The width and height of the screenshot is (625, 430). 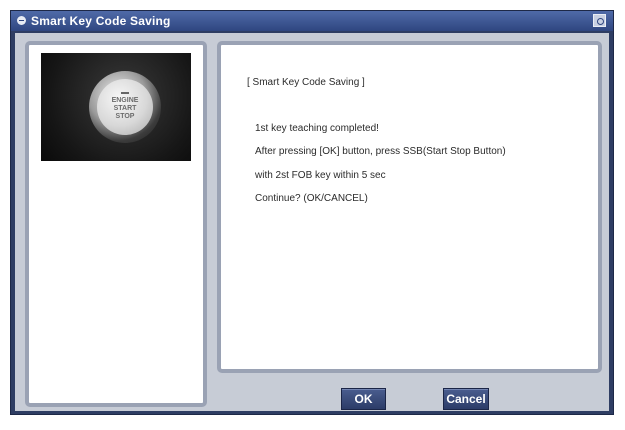 What do you see at coordinates (363, 399) in the screenshot?
I see `ok-button: OK` at bounding box center [363, 399].